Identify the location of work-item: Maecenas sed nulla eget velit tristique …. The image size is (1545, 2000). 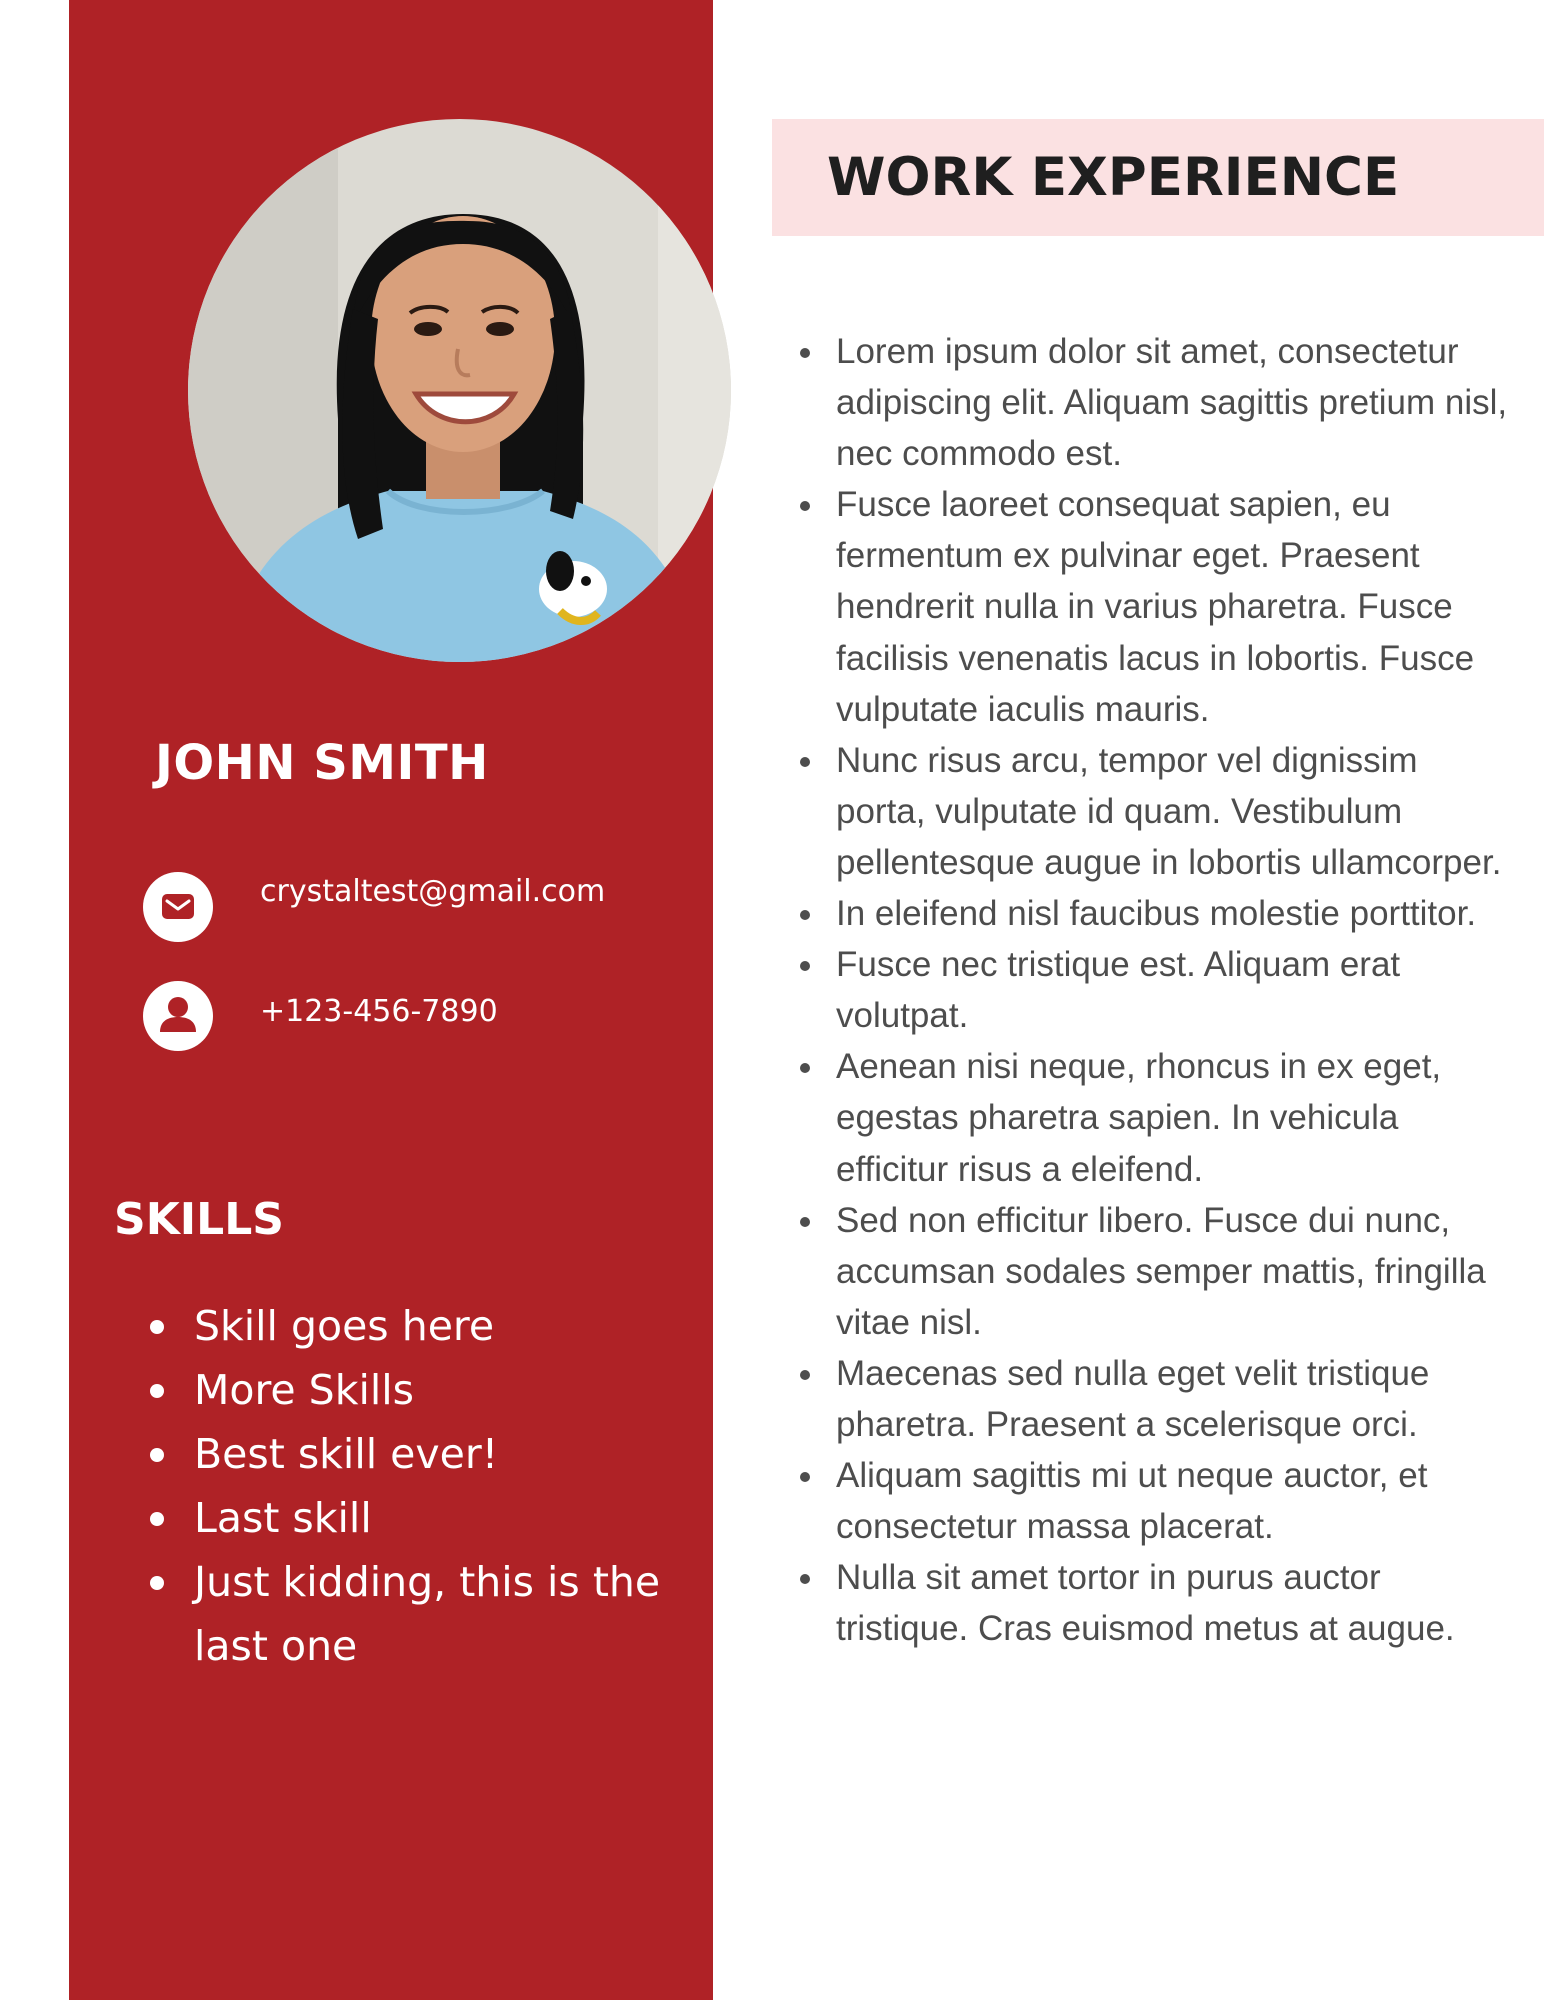
(1155, 1399).